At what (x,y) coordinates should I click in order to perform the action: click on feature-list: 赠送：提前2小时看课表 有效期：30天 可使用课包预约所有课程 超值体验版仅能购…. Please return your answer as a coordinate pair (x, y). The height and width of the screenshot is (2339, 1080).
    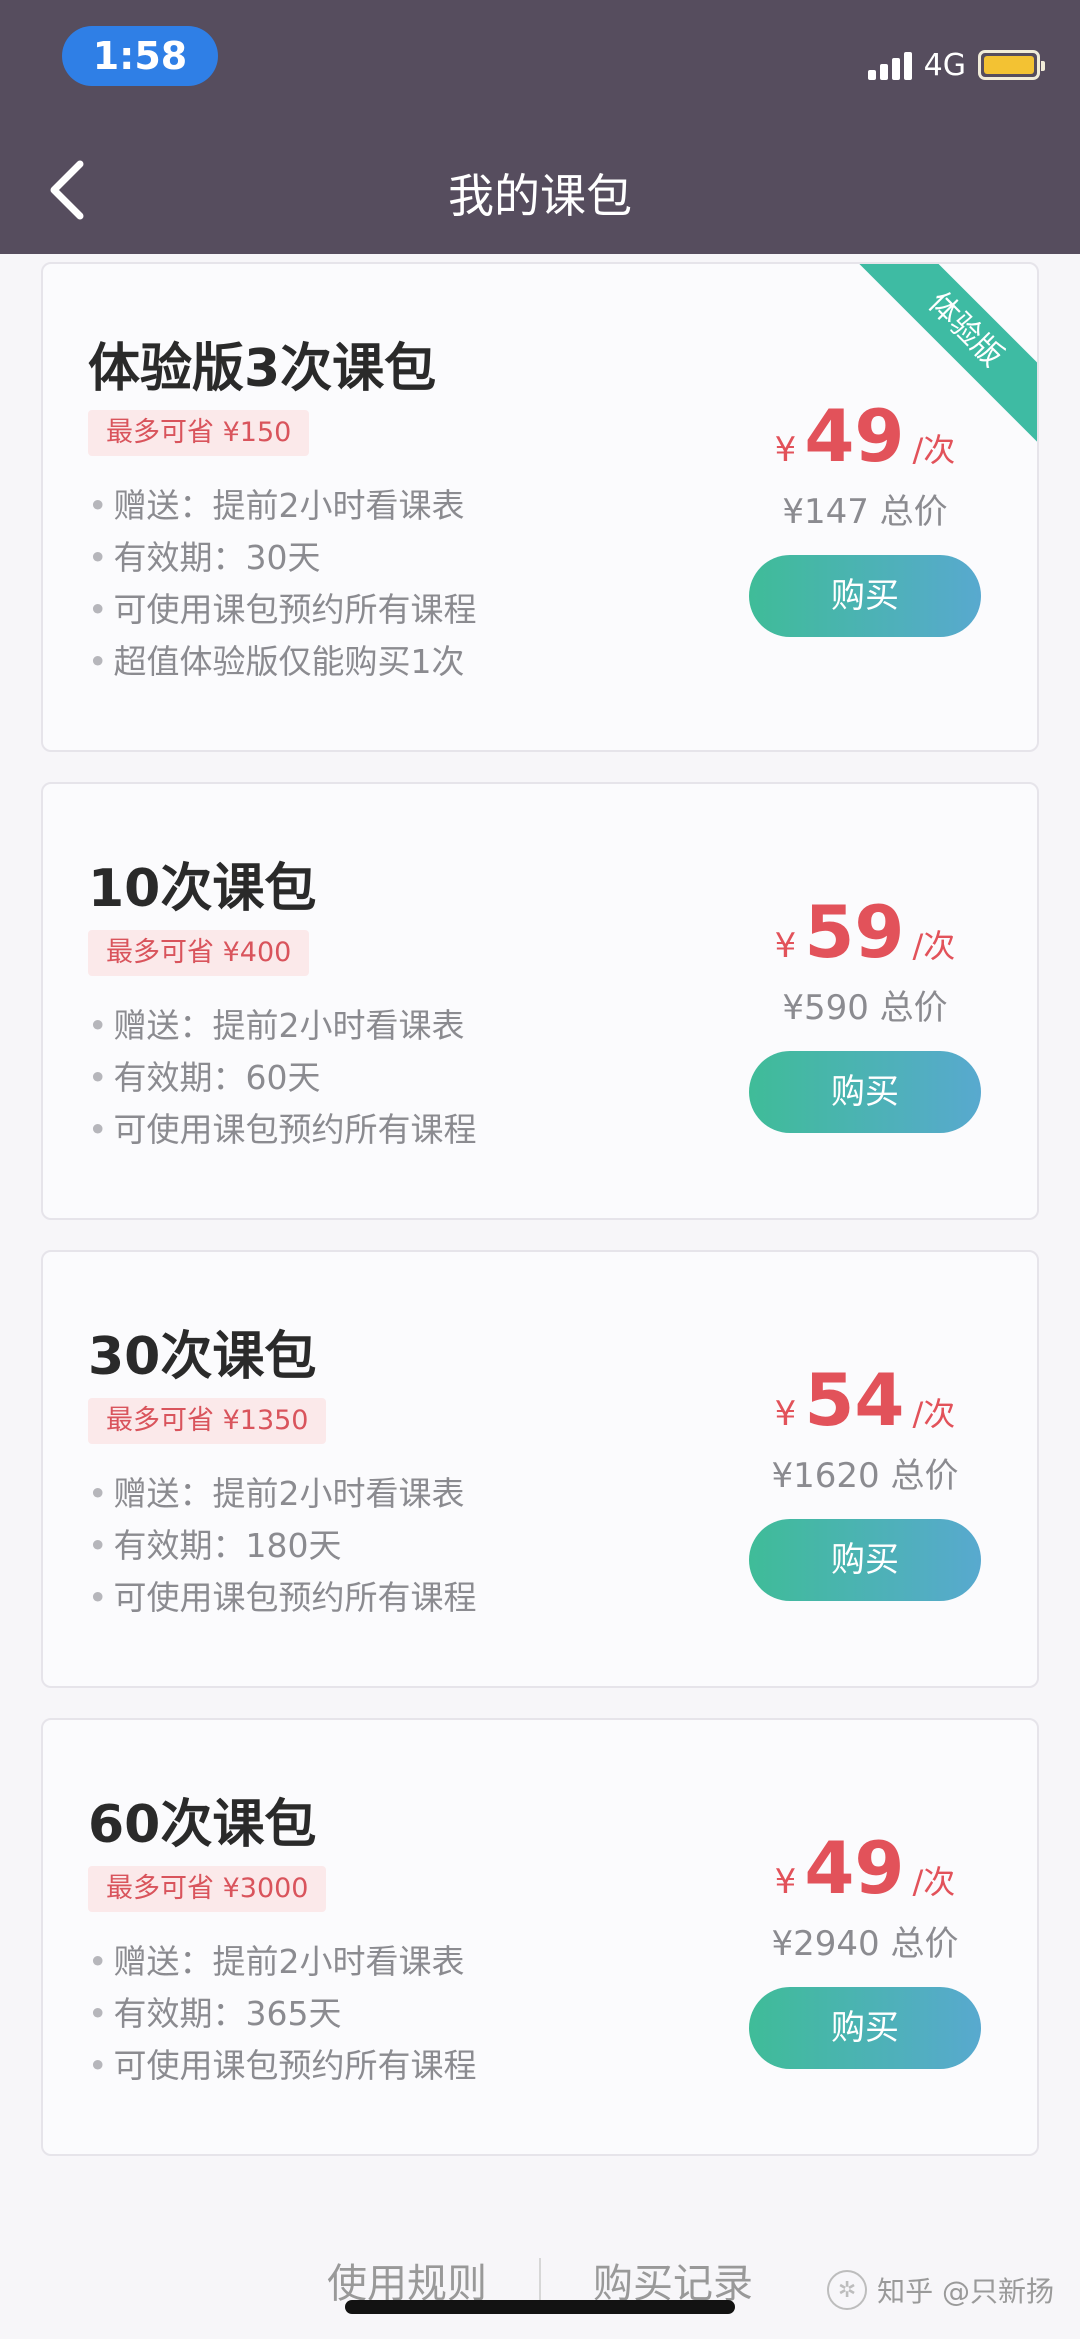
    Looking at the image, I should click on (282, 584).